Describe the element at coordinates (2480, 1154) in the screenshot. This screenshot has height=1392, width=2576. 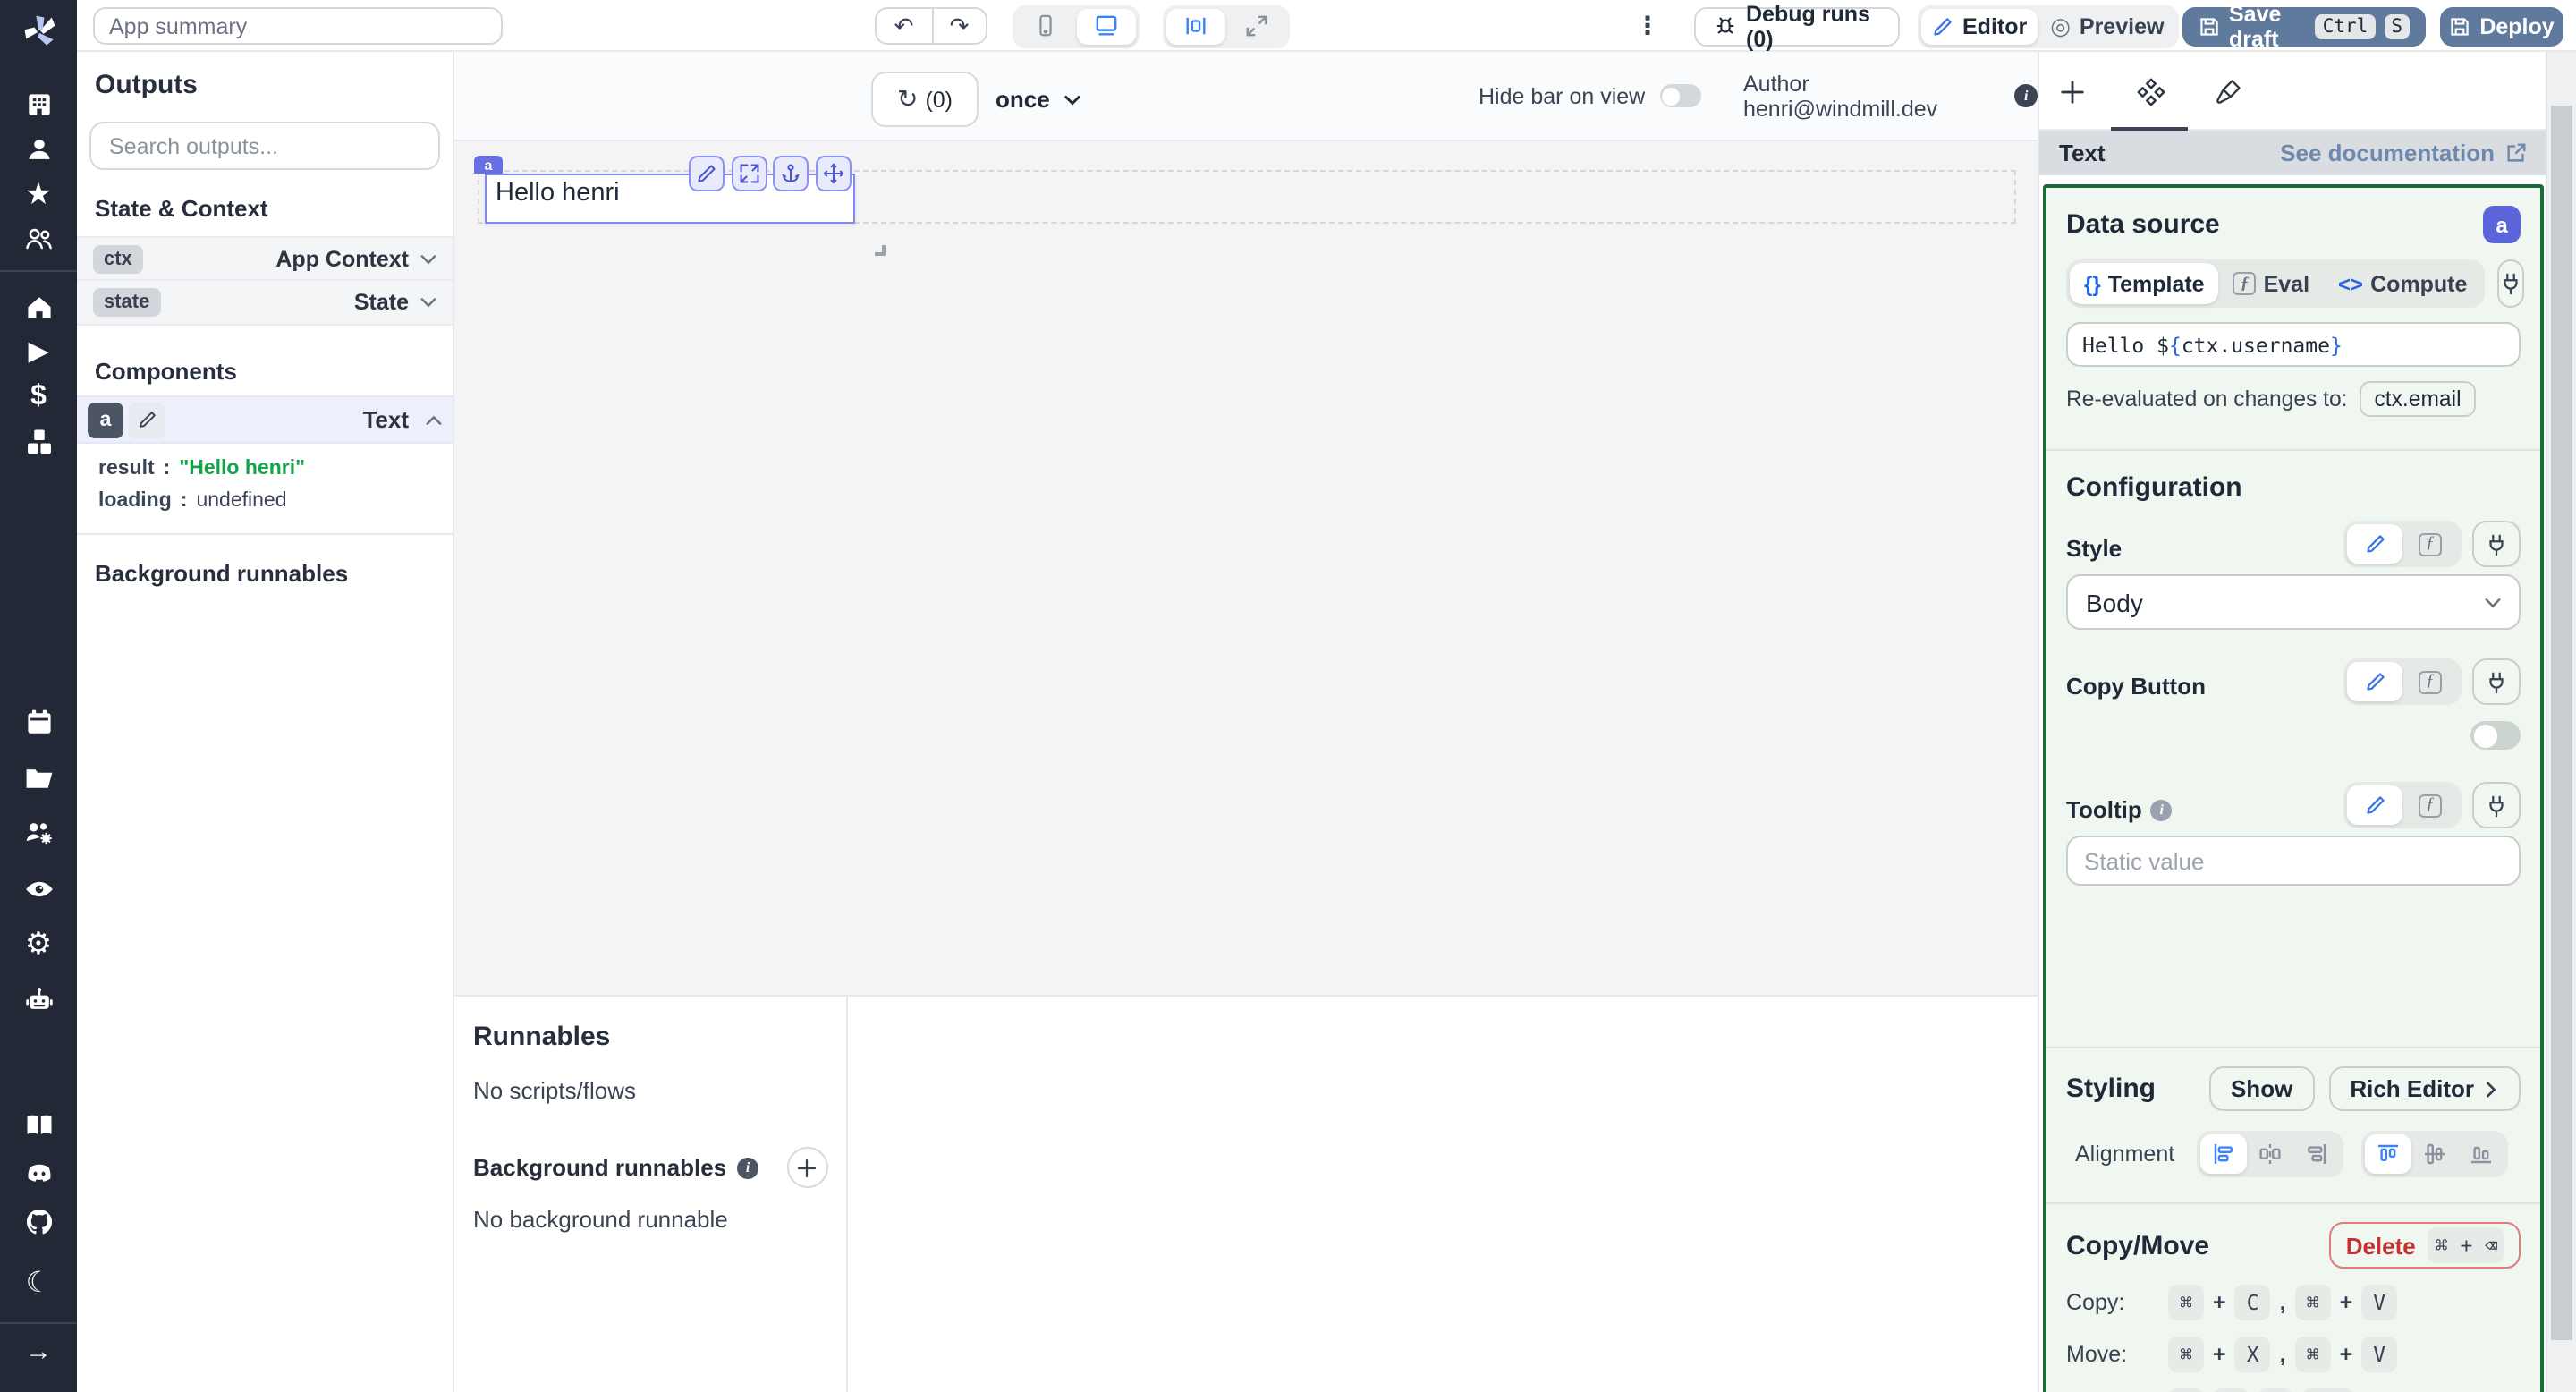
I see `align-bottom-button` at that location.